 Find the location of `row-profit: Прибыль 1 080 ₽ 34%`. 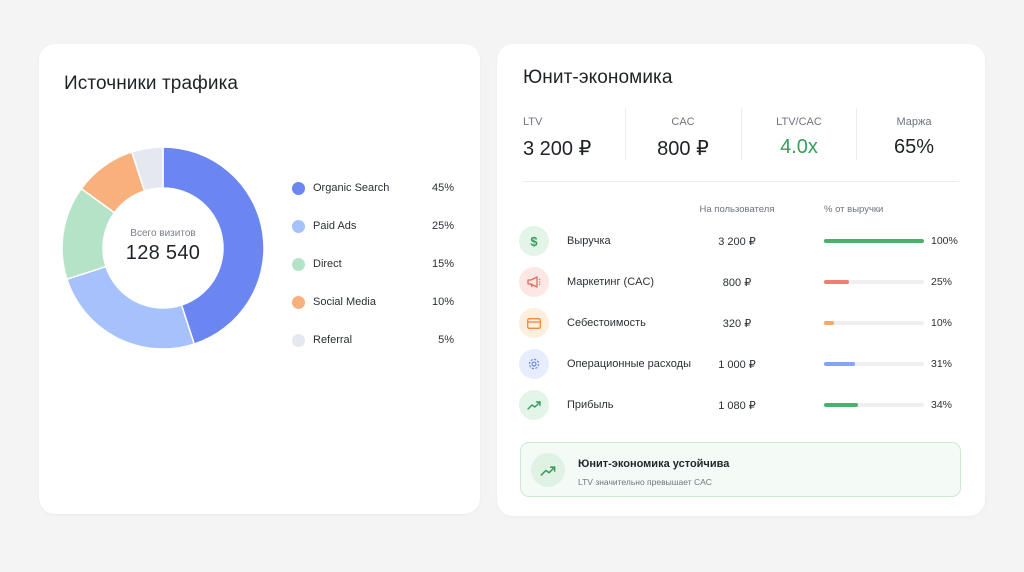

row-profit: Прибыль 1 080 ₽ 34% is located at coordinates (741, 405).